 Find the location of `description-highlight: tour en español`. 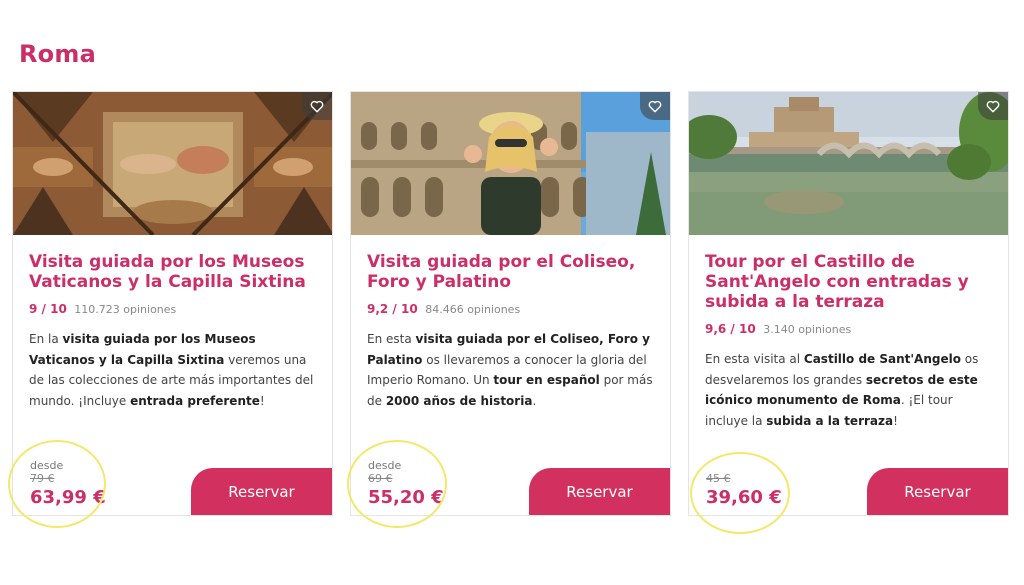

description-highlight: tour en español is located at coordinates (546, 380).